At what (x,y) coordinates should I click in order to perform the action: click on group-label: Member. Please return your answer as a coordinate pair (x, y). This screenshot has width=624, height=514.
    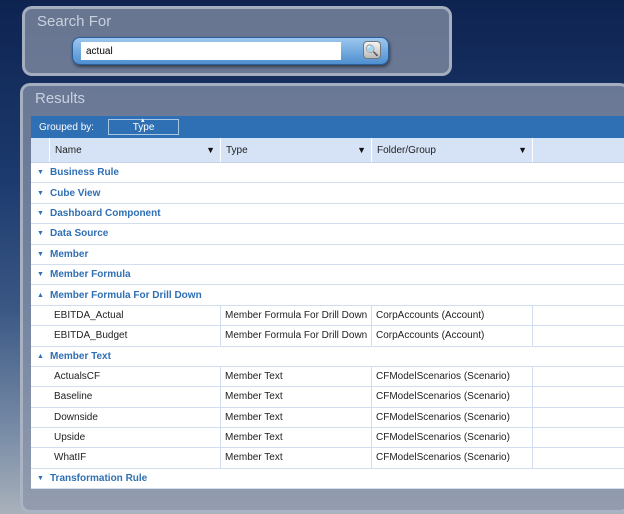
    Looking at the image, I should click on (69, 254).